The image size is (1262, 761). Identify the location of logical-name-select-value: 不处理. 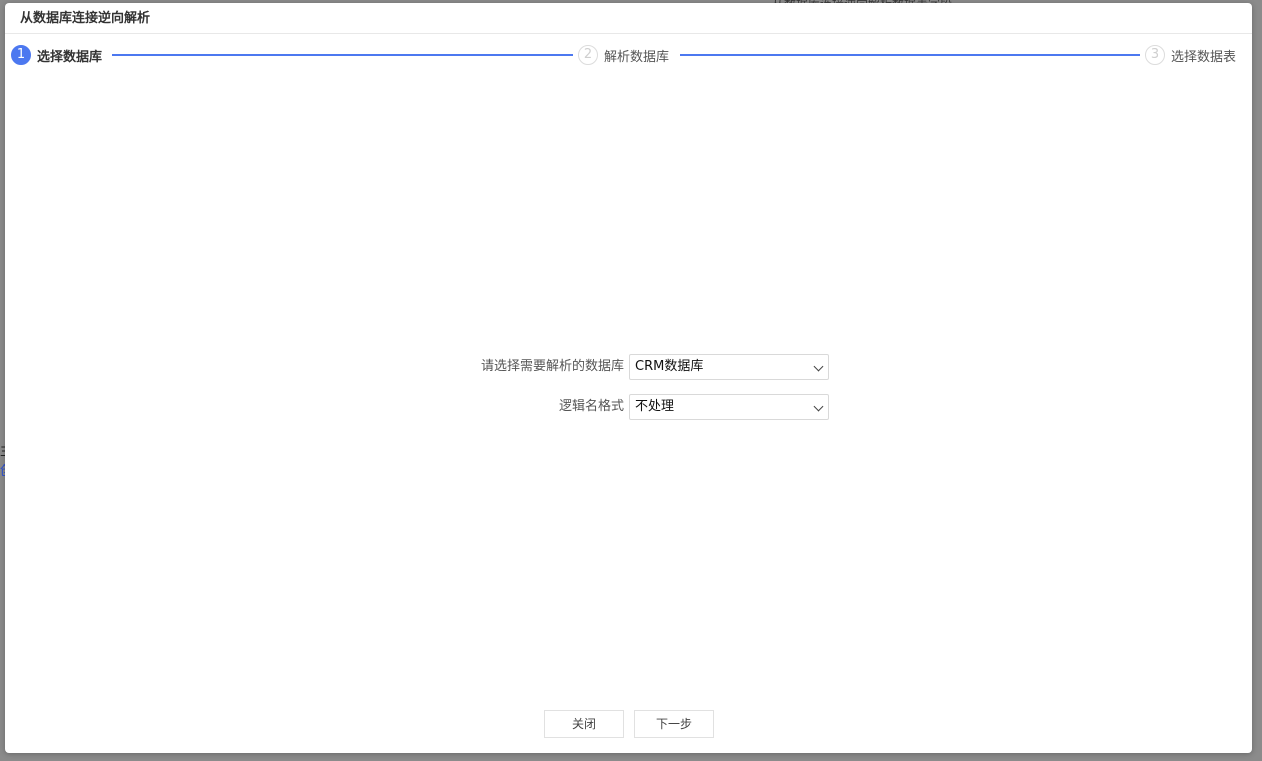
(655, 406).